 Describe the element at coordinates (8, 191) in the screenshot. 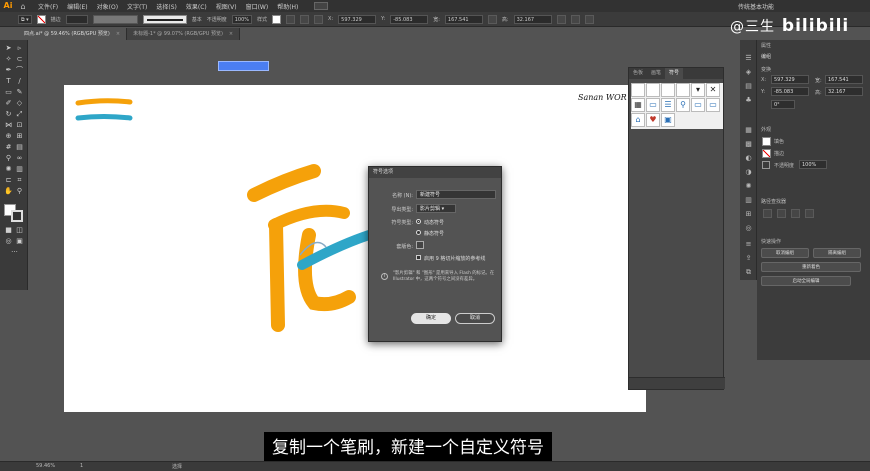

I see `hand-tool-icon: ✋` at that location.